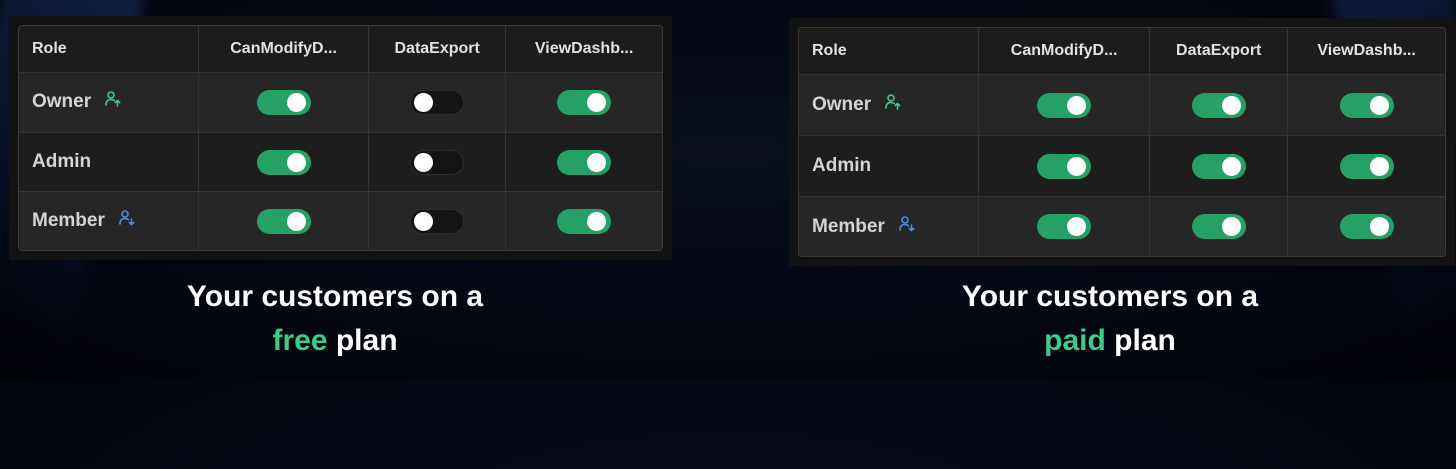 The width and height of the screenshot is (1456, 469). I want to click on paid-admin-viewdashboard-toggle, so click(1366, 166).